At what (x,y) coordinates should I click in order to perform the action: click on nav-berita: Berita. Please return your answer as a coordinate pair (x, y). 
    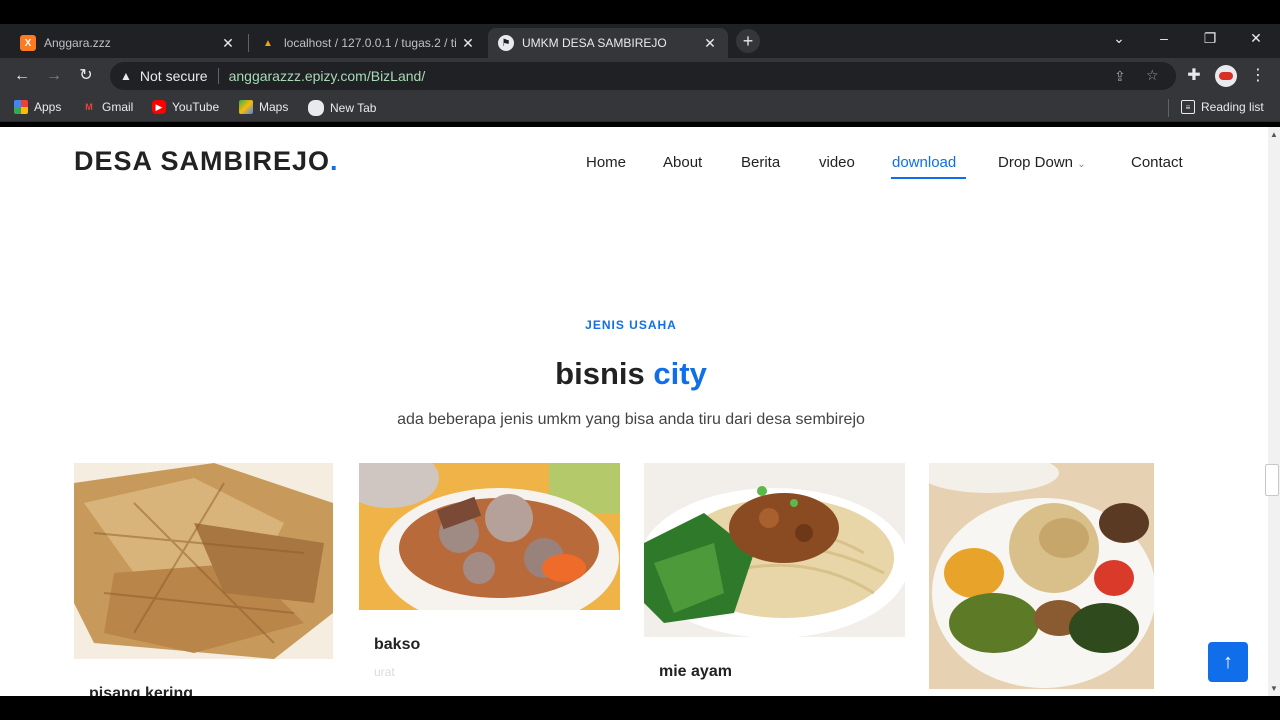
    Looking at the image, I should click on (760, 162).